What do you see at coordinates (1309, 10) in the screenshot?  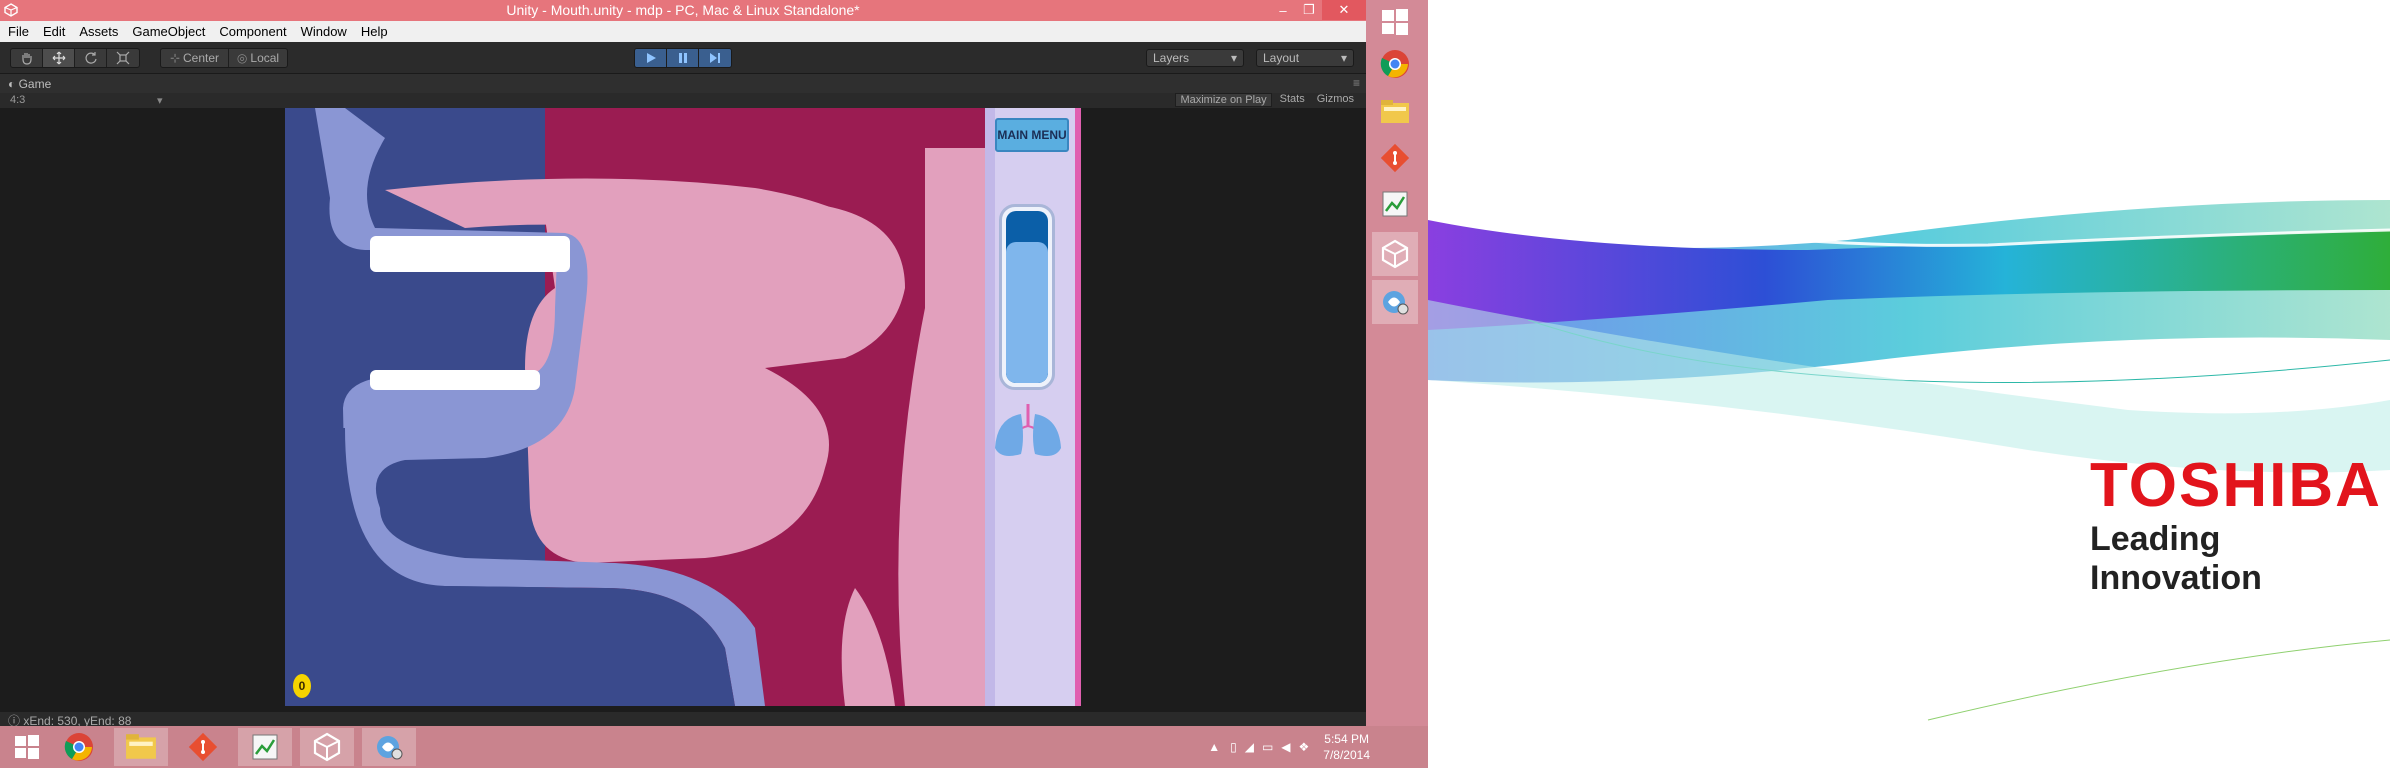 I see `restore-button: ❐` at bounding box center [1309, 10].